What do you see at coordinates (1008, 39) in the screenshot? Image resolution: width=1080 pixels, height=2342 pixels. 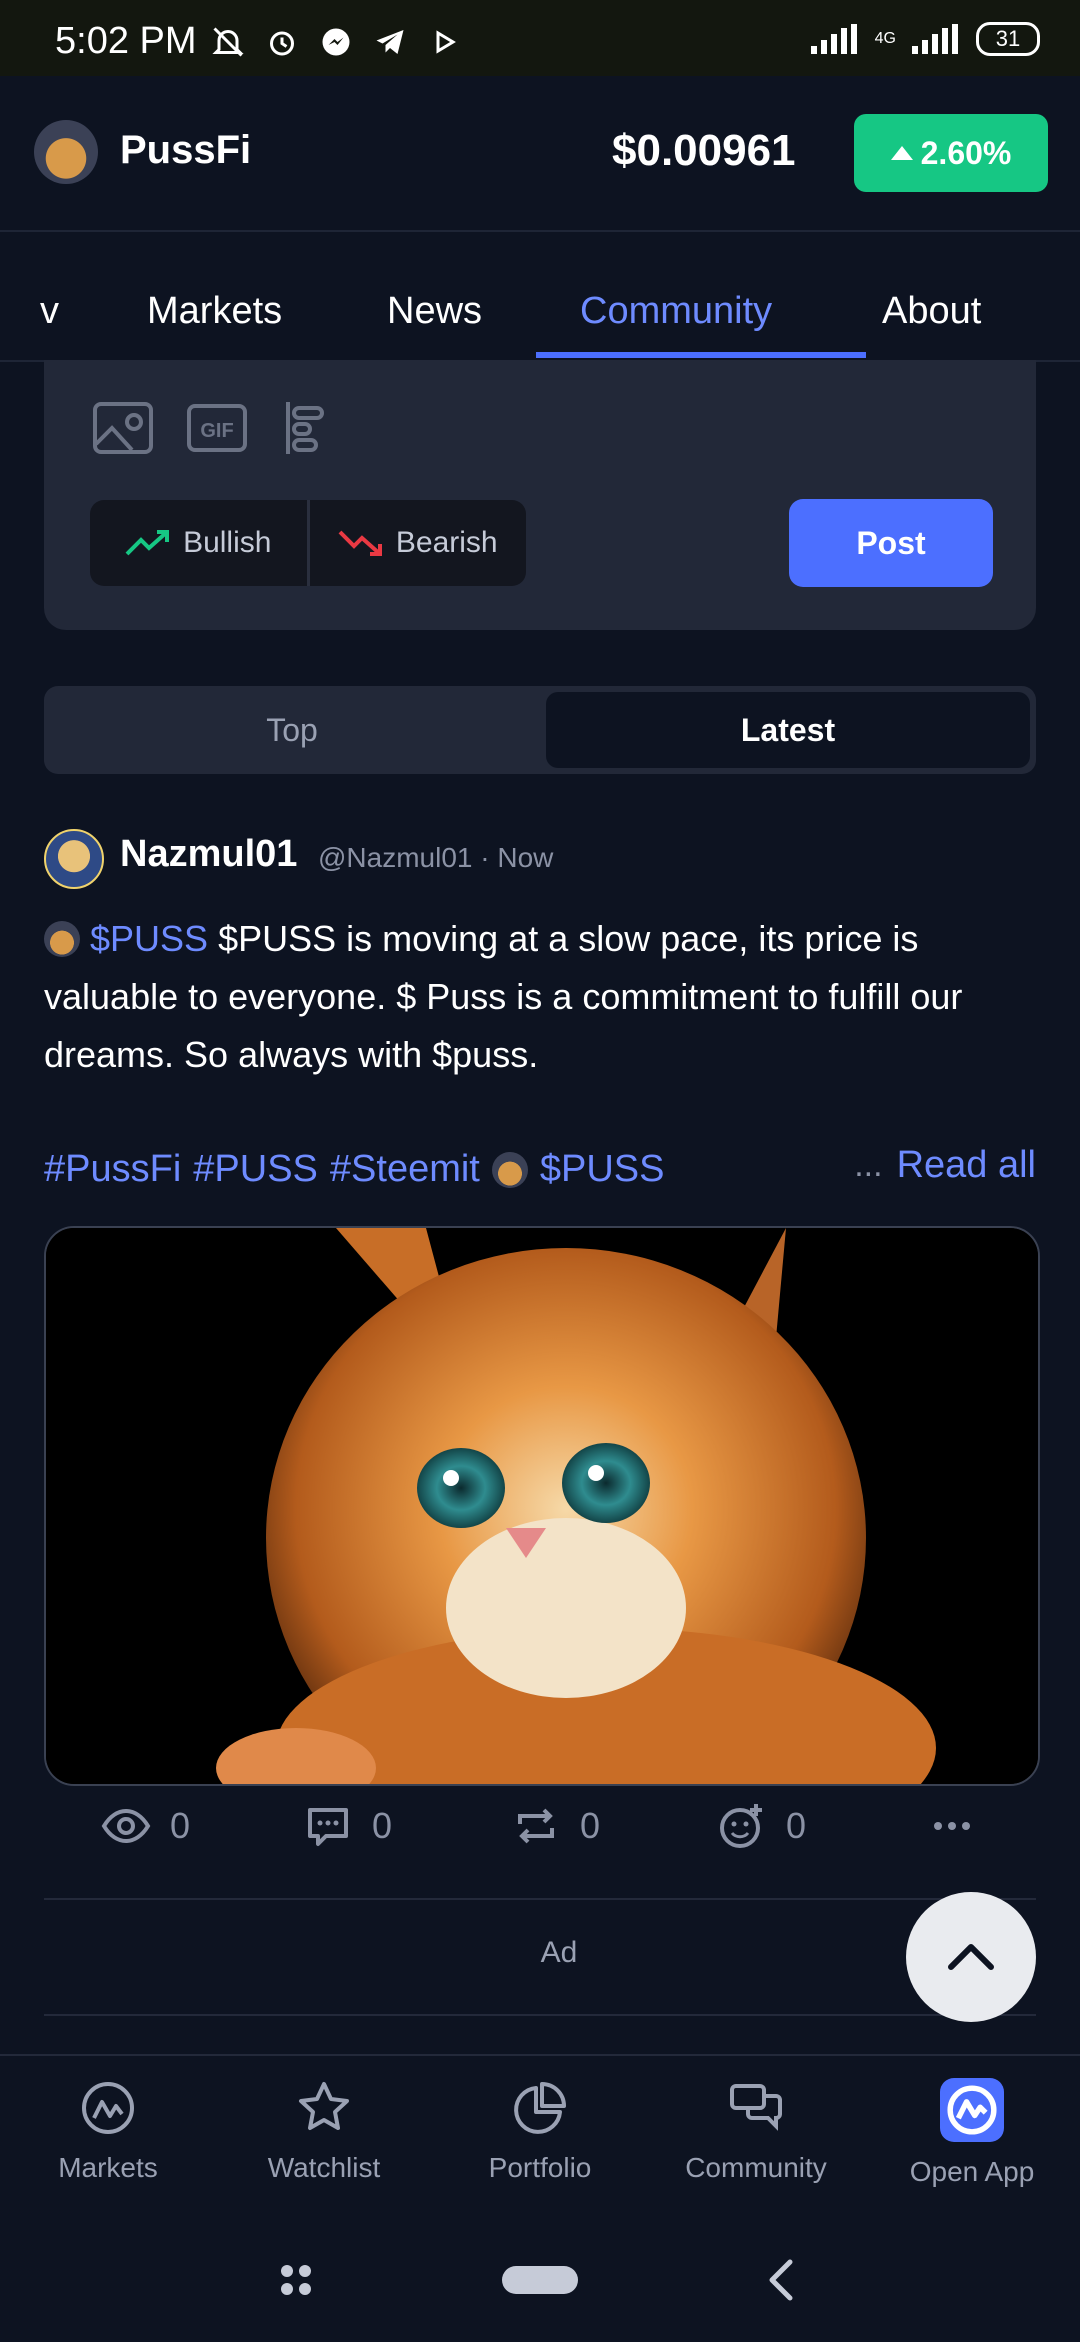 I see `battery-icon: 31` at bounding box center [1008, 39].